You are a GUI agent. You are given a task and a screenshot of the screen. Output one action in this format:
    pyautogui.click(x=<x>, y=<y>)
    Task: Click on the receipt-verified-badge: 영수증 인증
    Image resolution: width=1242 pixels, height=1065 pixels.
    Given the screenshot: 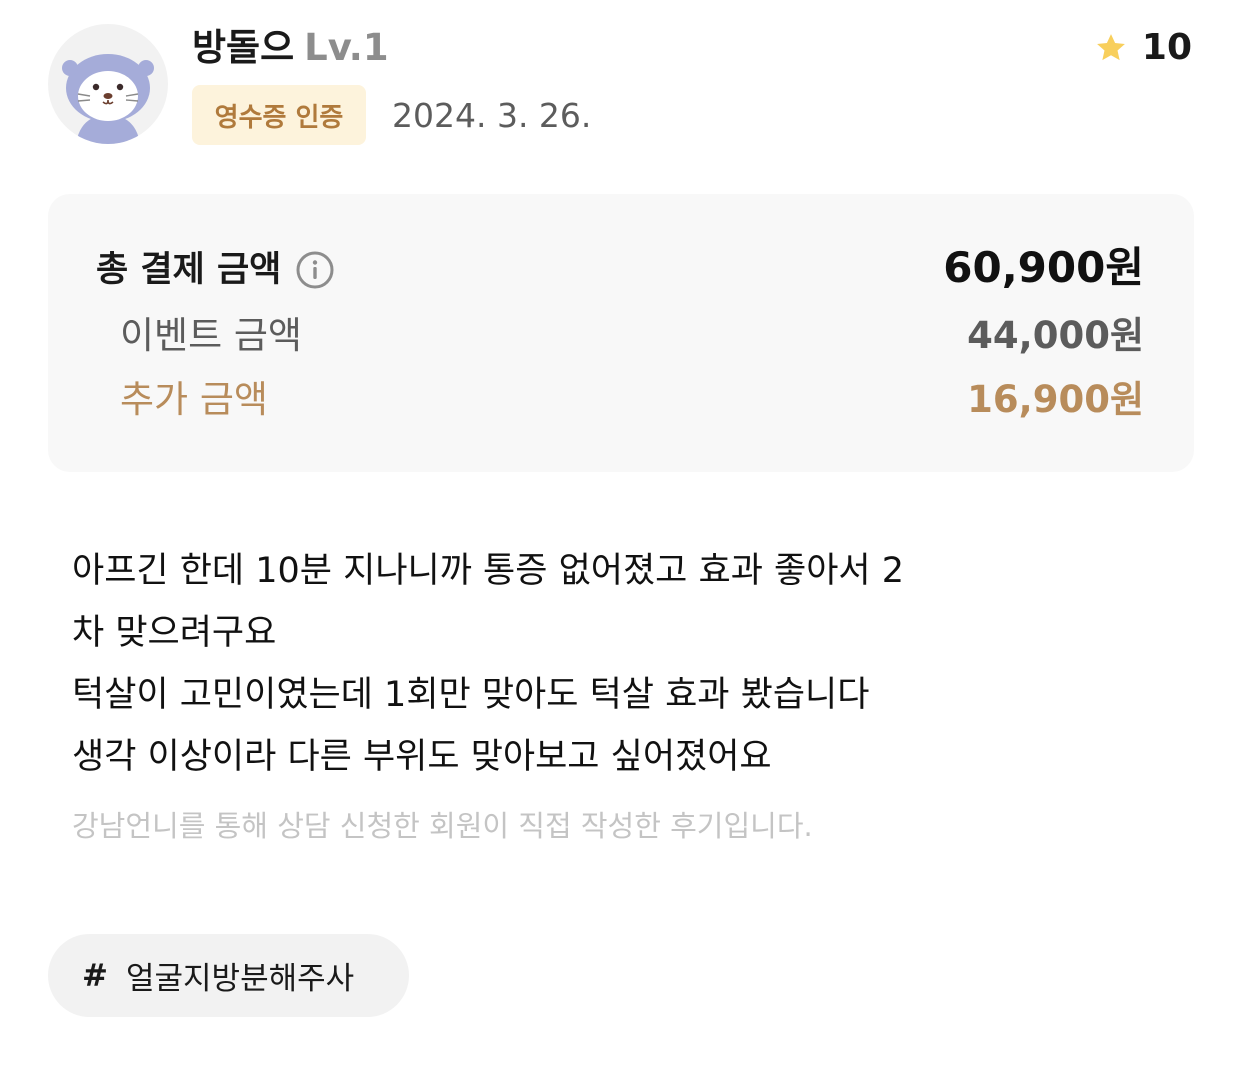 What is the action you would take?
    pyautogui.click(x=279, y=115)
    